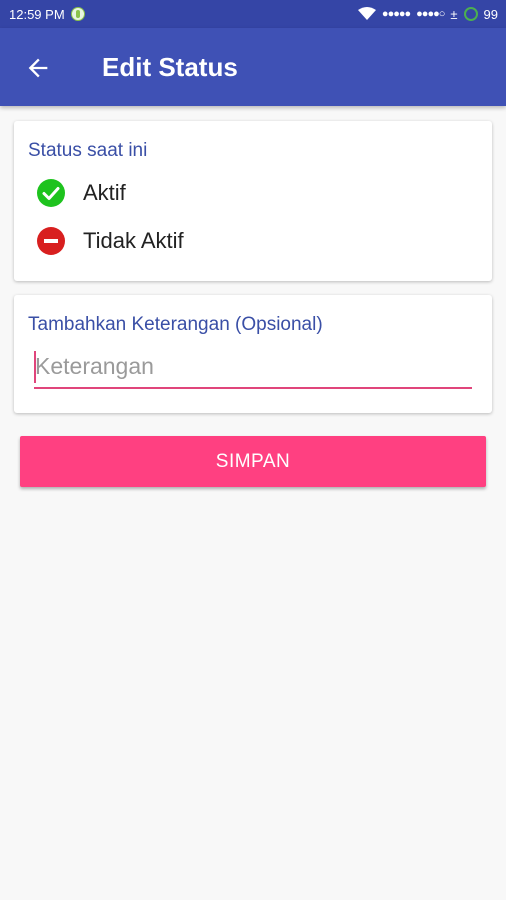 This screenshot has width=506, height=900. Describe the element at coordinates (38, 68) in the screenshot. I see `arrow-back-icon` at that location.